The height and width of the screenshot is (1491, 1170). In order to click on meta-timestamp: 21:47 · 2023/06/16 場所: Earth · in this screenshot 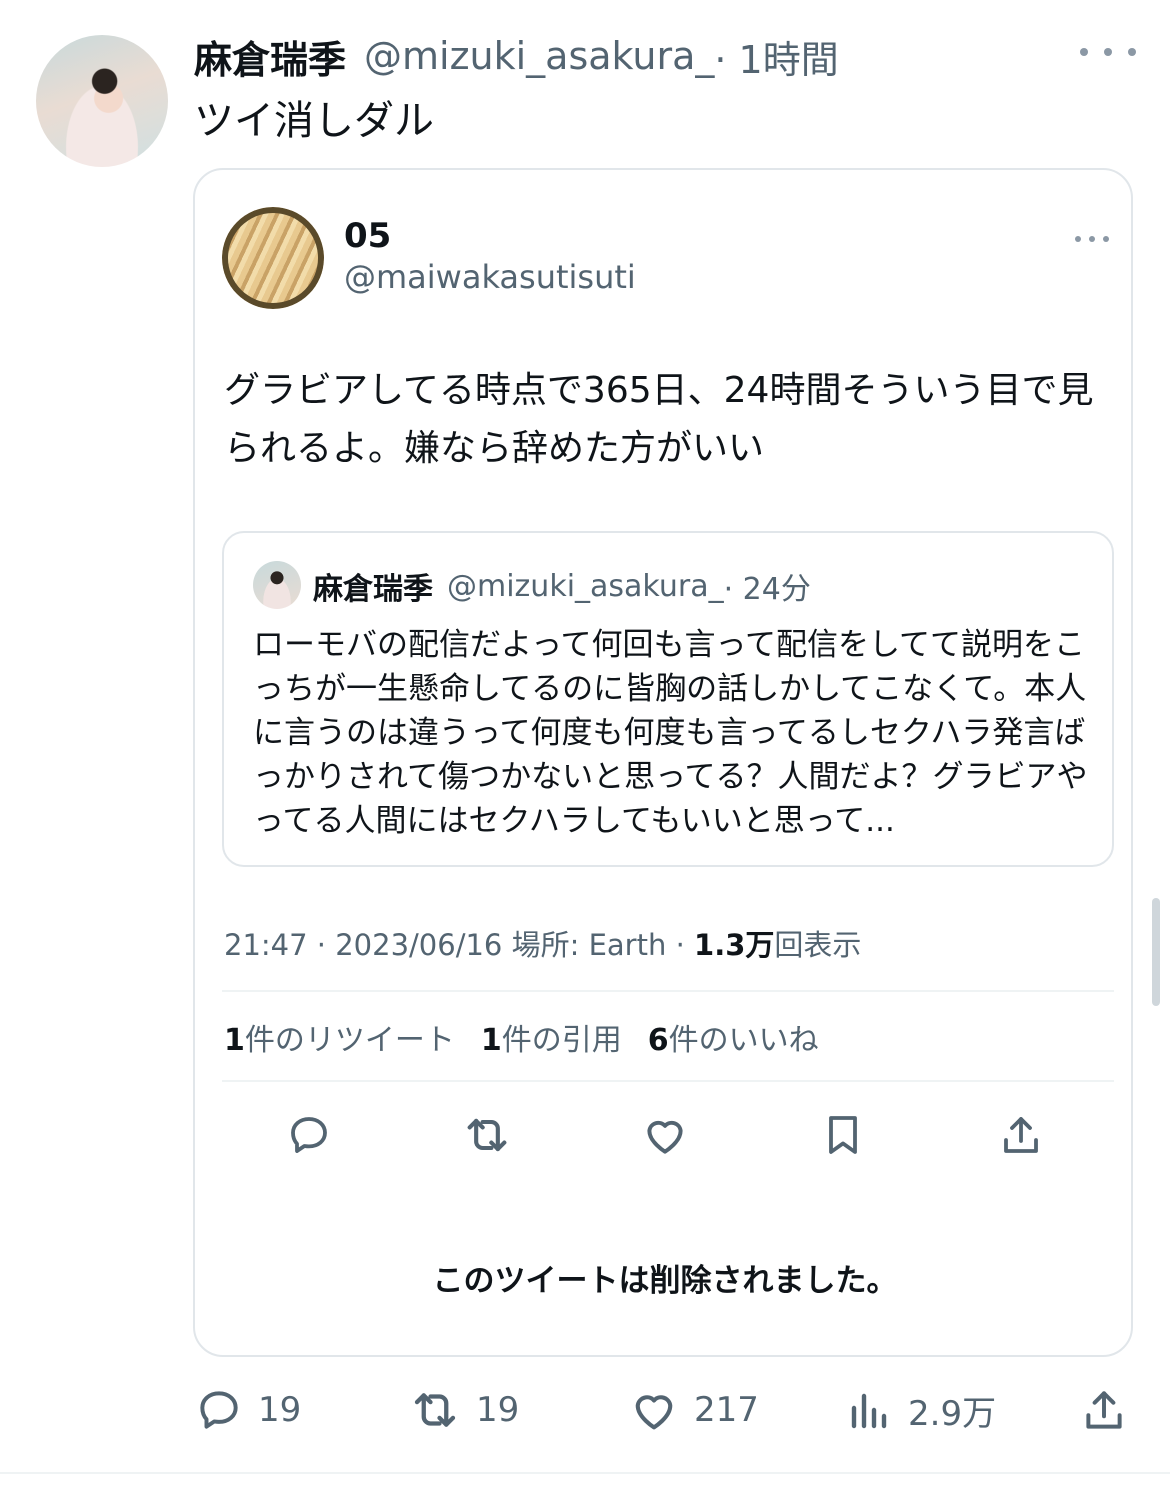, I will do `click(454, 945)`.